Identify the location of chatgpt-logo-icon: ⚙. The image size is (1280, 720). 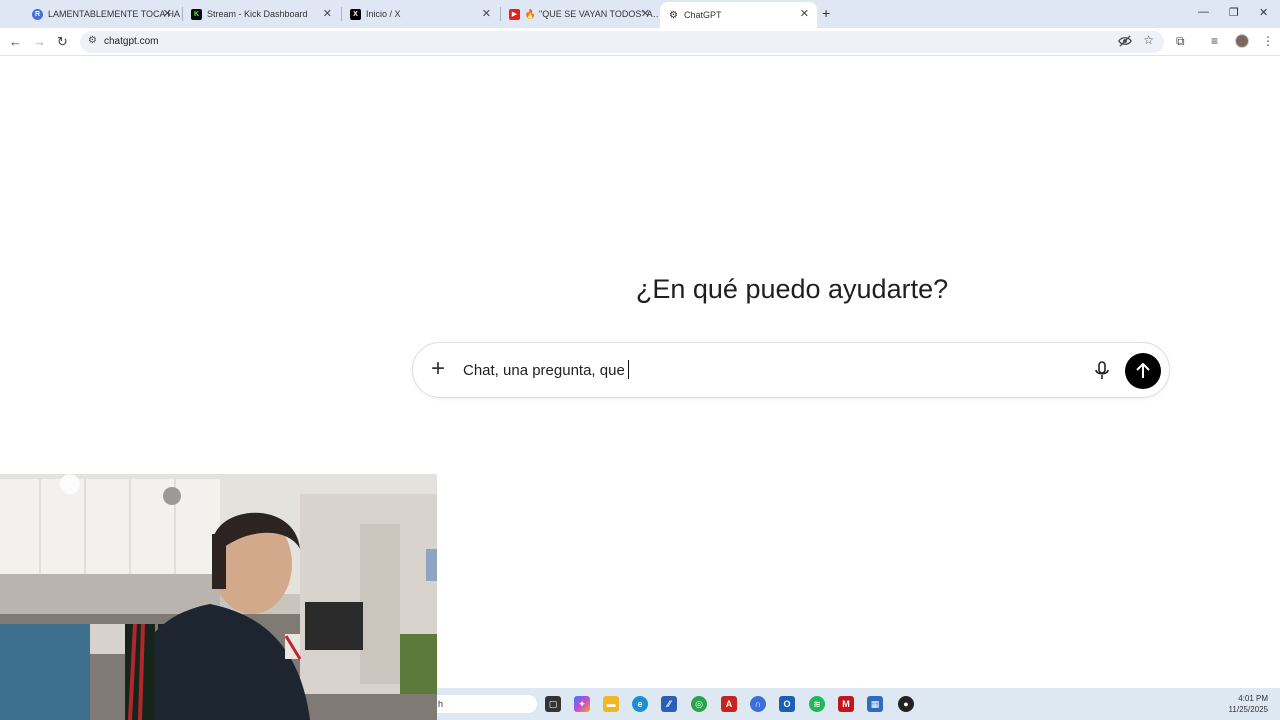
(673, 15).